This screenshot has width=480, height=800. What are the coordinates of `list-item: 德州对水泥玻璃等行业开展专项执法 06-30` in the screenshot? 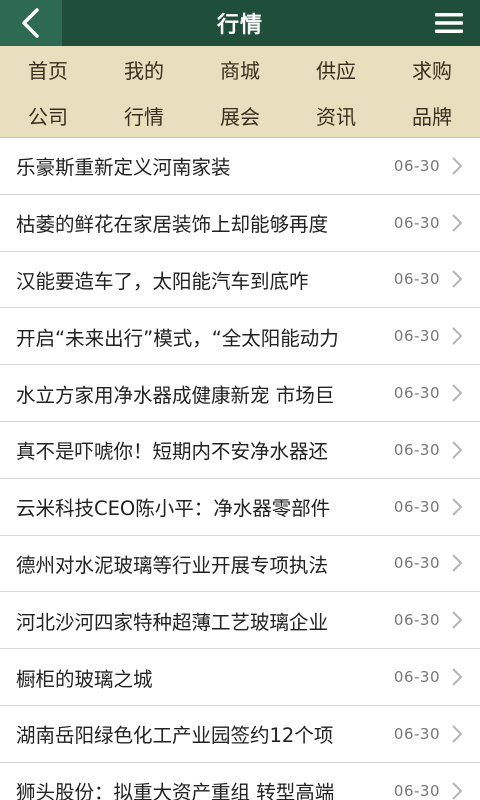 It's located at (240, 564).